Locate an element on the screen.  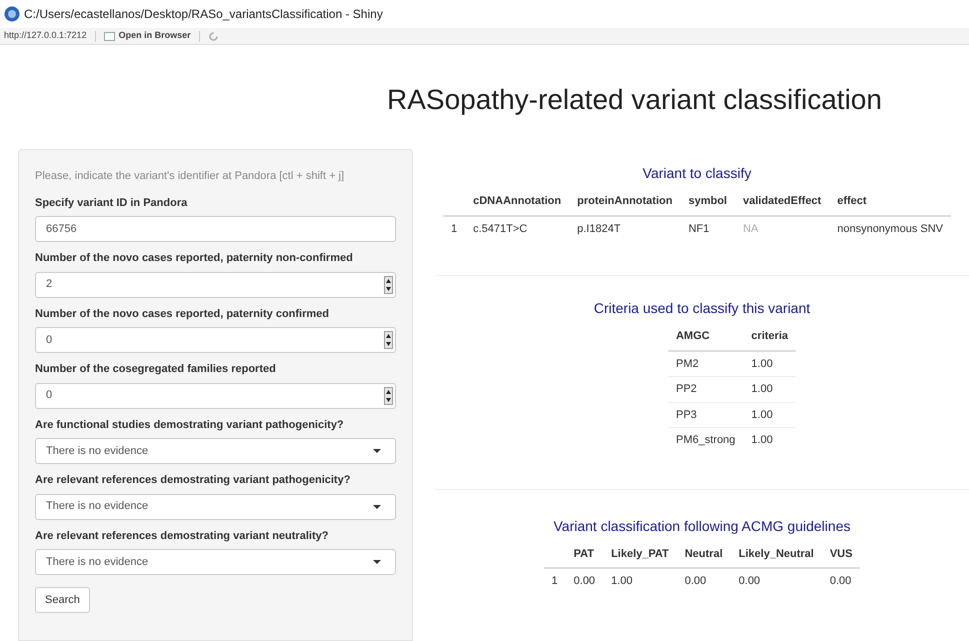
hint-text: Please, indicate the variant's identifier at Pandora [ctl + shift + j] is located at coordinates (190, 176).